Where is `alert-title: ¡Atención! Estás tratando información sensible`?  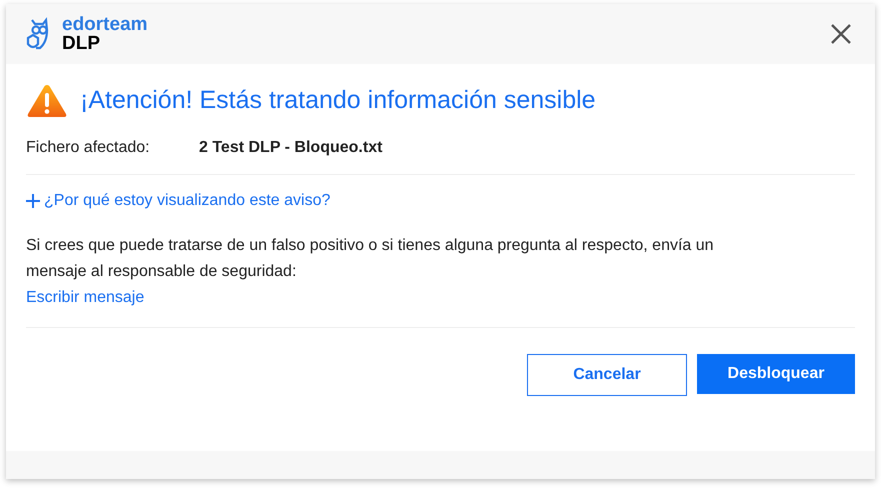
alert-title: ¡Atención! Estás tratando información sensible is located at coordinates (338, 100).